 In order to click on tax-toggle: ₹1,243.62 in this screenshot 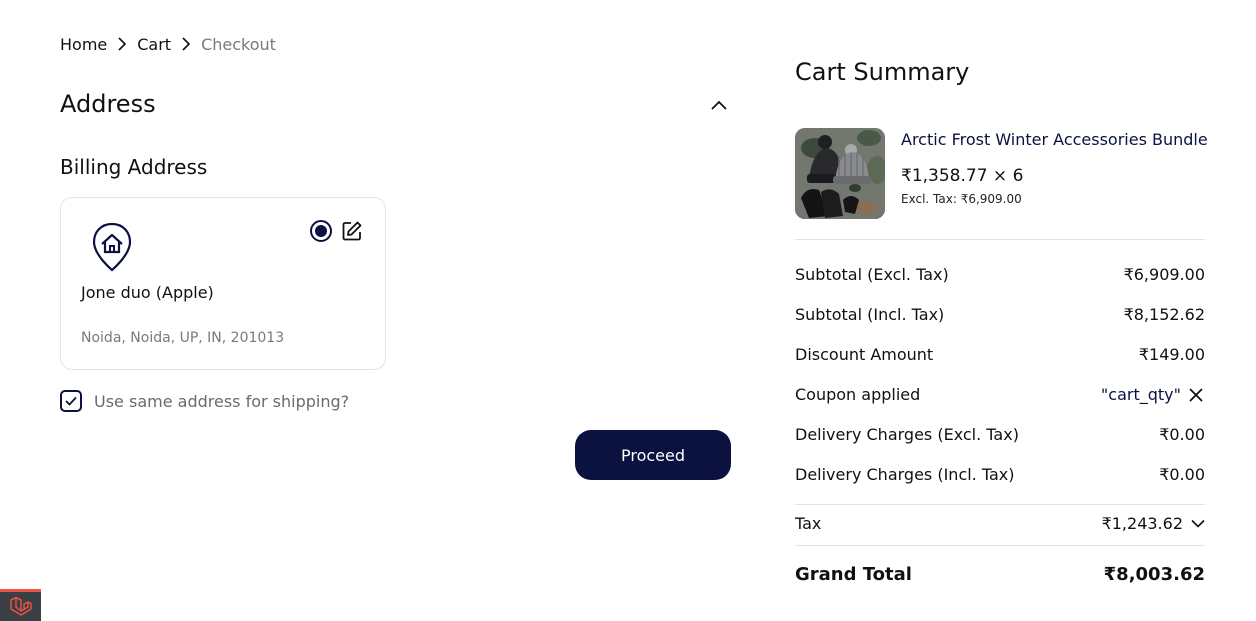, I will do `click(1153, 523)`.